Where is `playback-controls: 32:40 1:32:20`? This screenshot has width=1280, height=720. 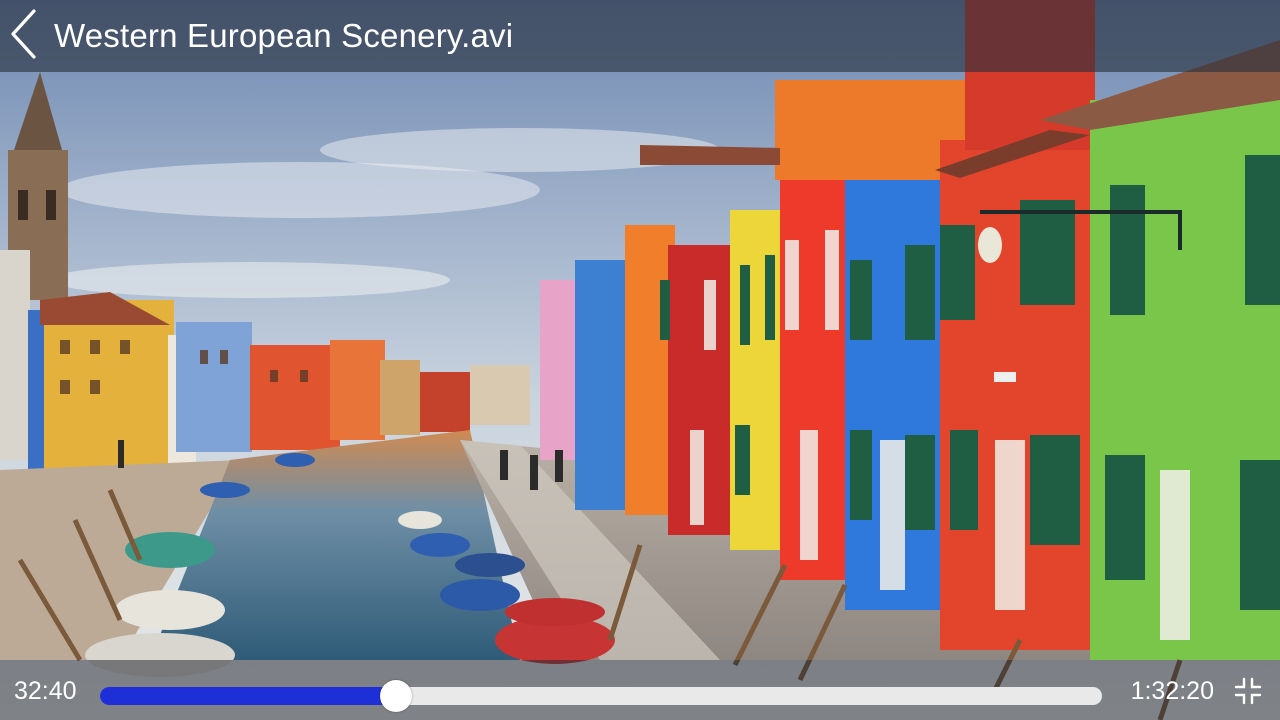
playback-controls: 32:40 1:32:20 is located at coordinates (640, 690).